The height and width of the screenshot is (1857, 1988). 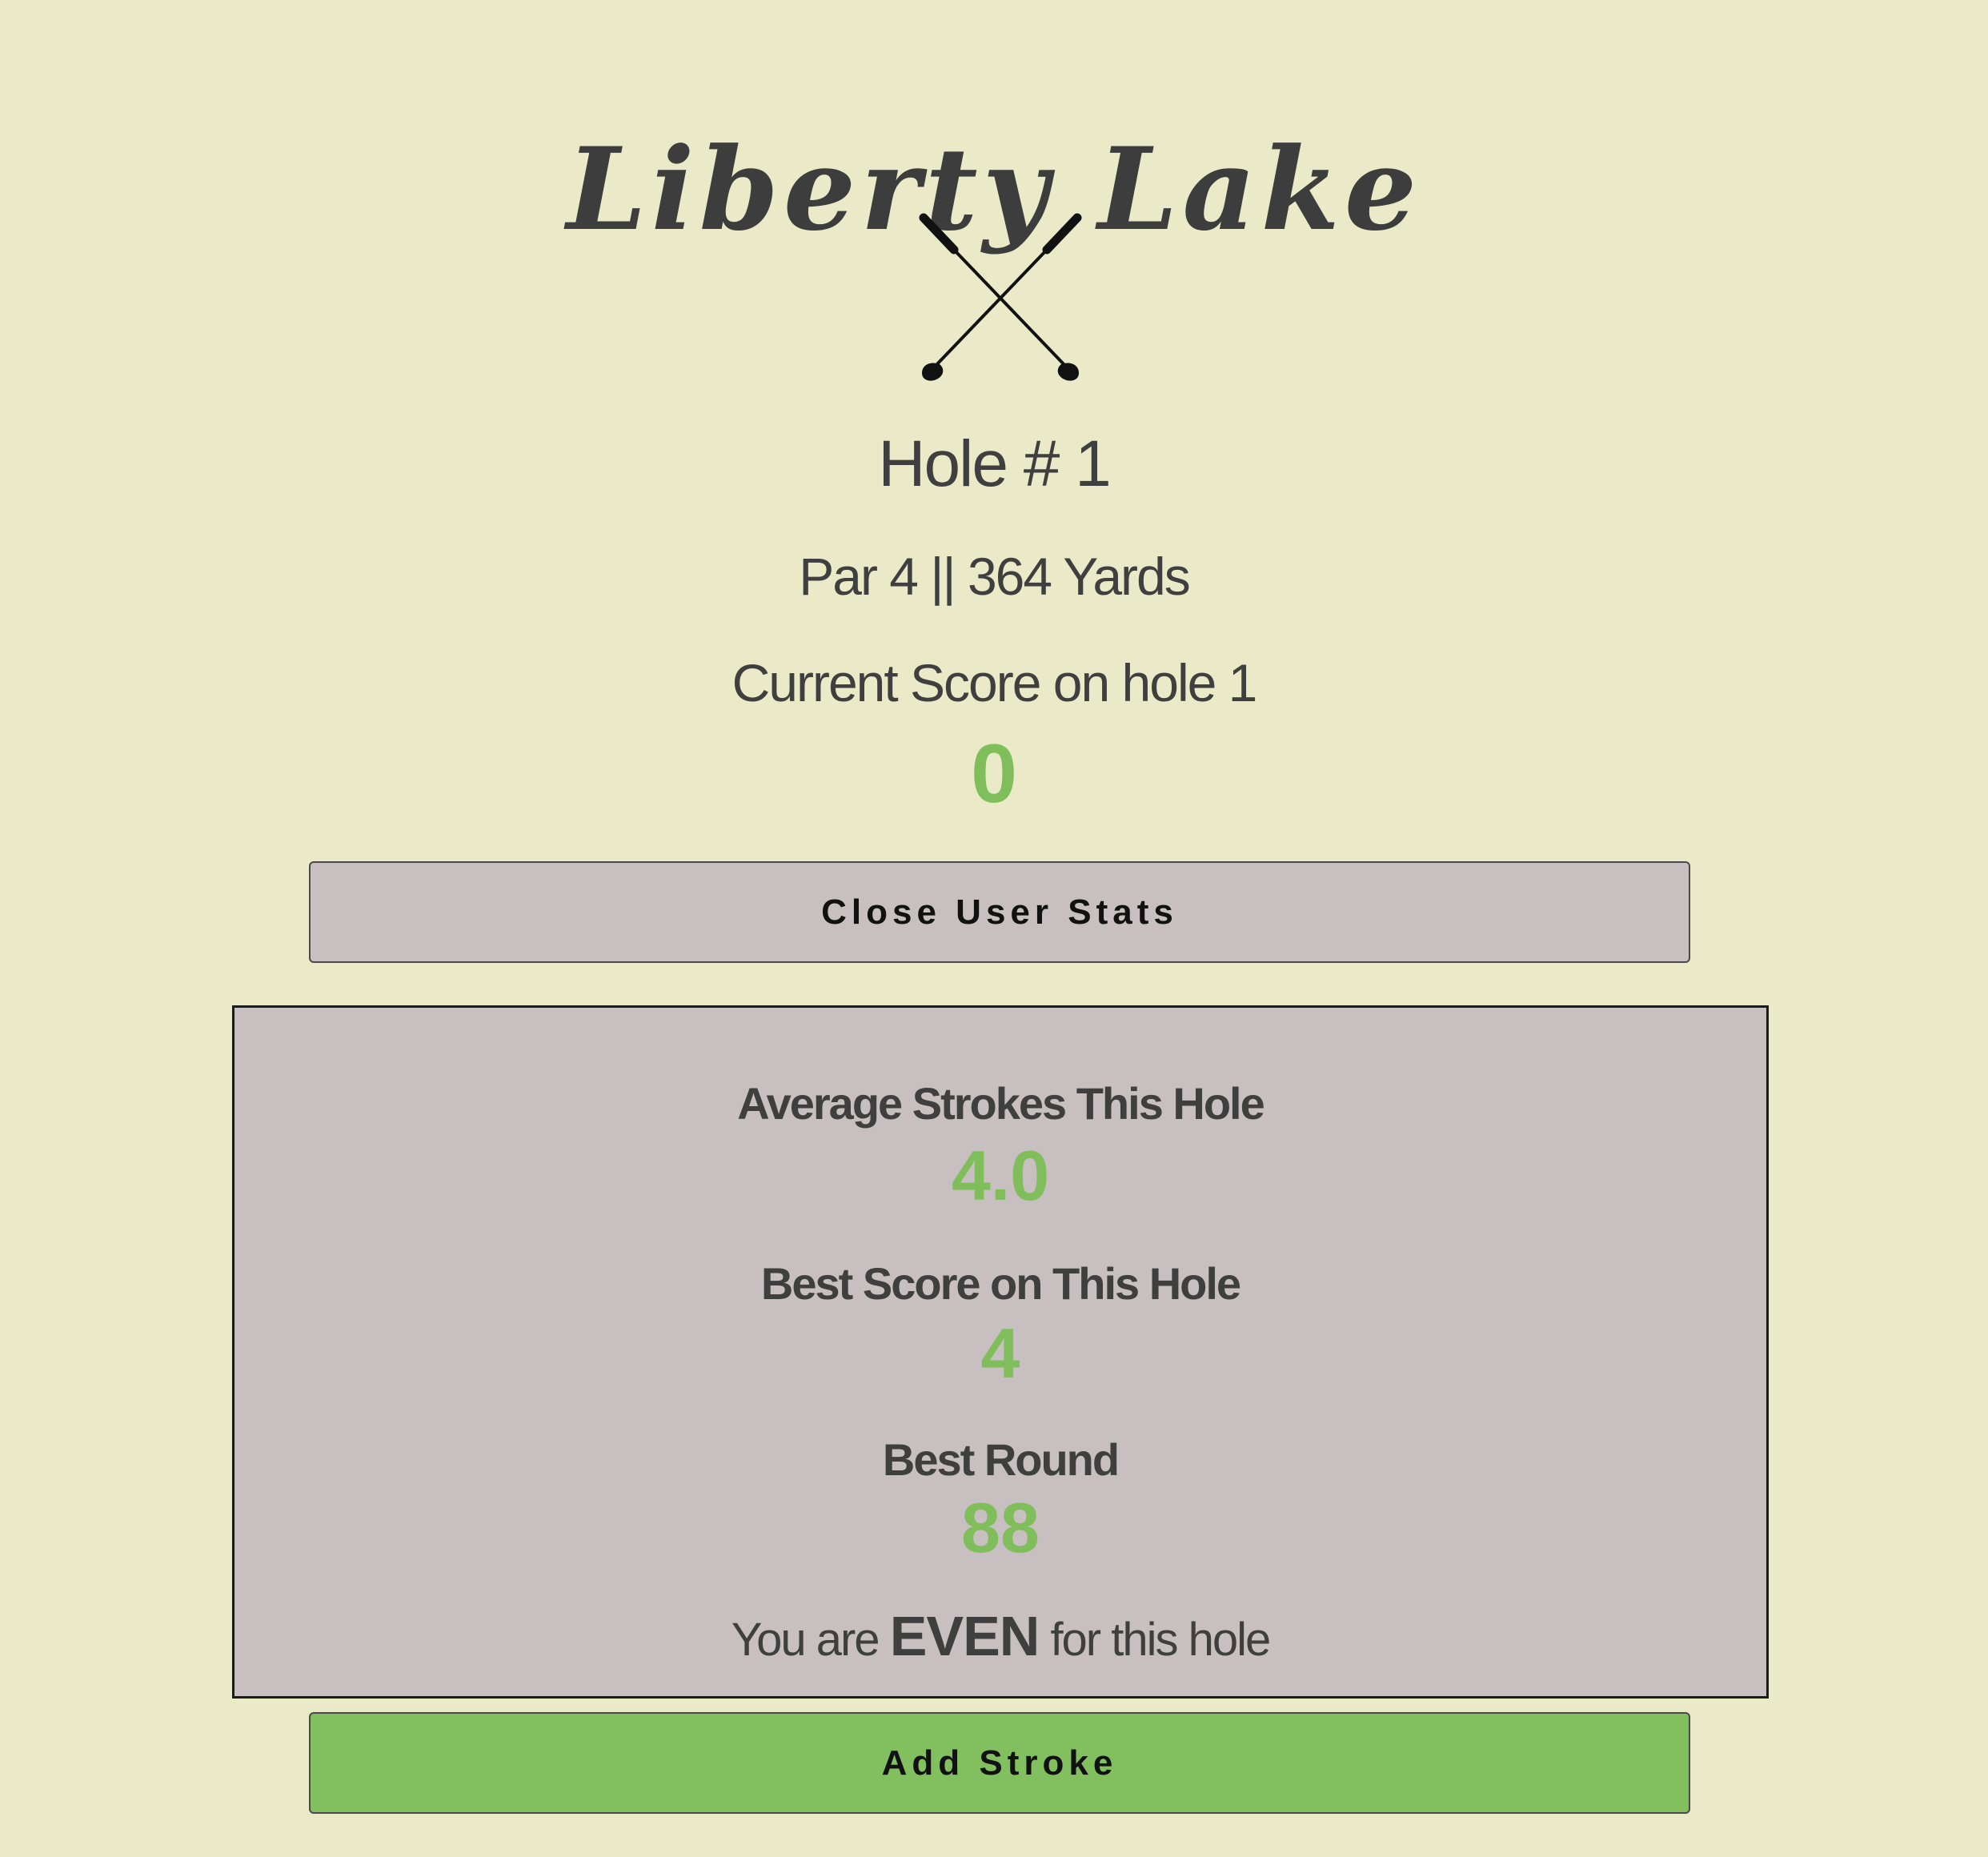 I want to click on status-suffix: for this hole, so click(x=1160, y=1640).